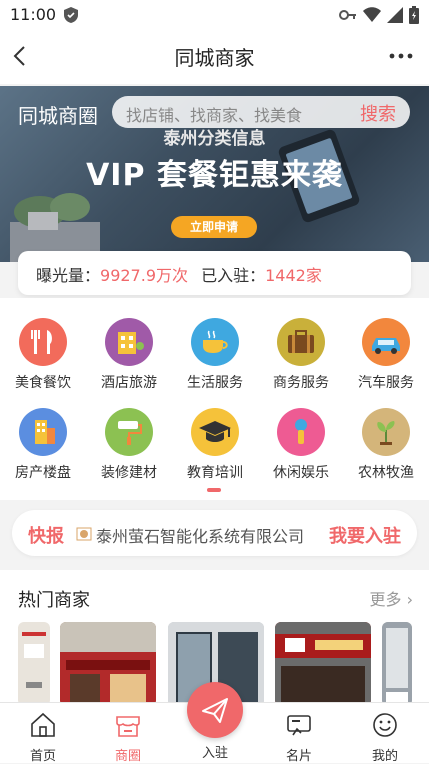  I want to click on category-leisure: 休闲娱乐, so click(301, 445).